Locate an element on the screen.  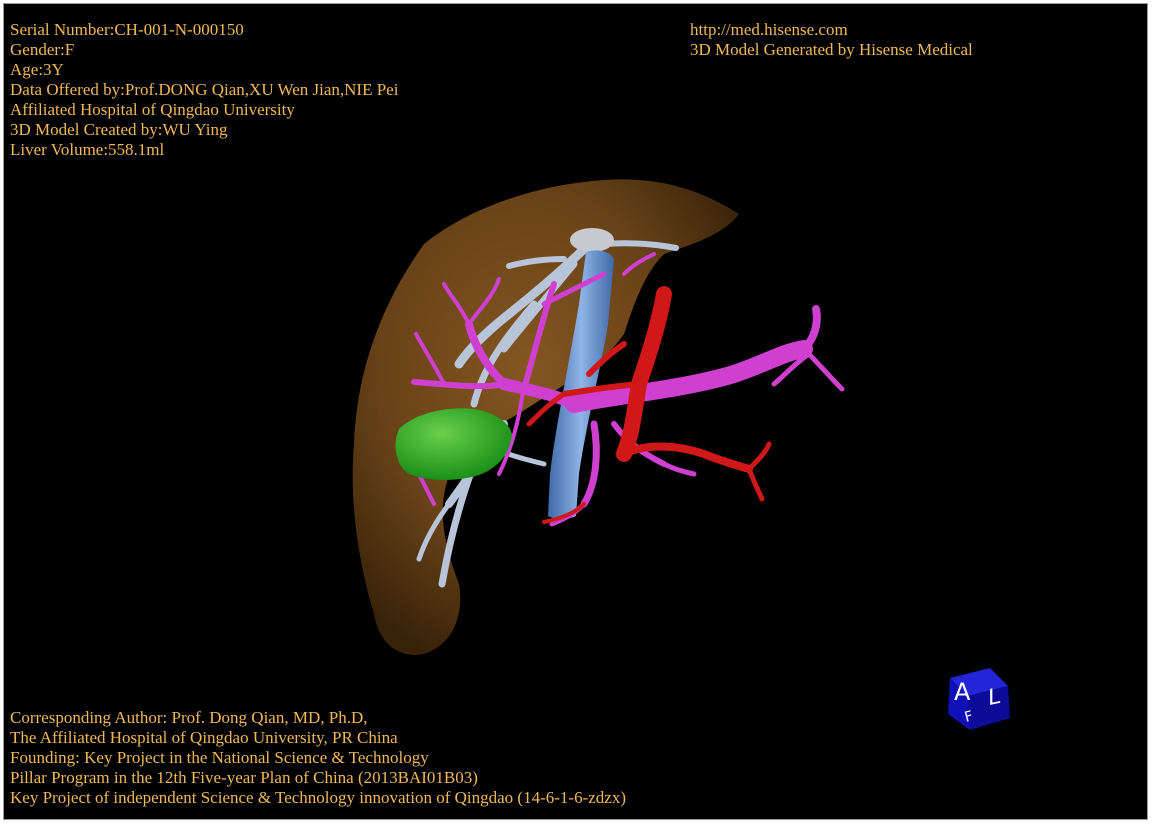
age-text: Age:3Y is located at coordinates (37, 69).